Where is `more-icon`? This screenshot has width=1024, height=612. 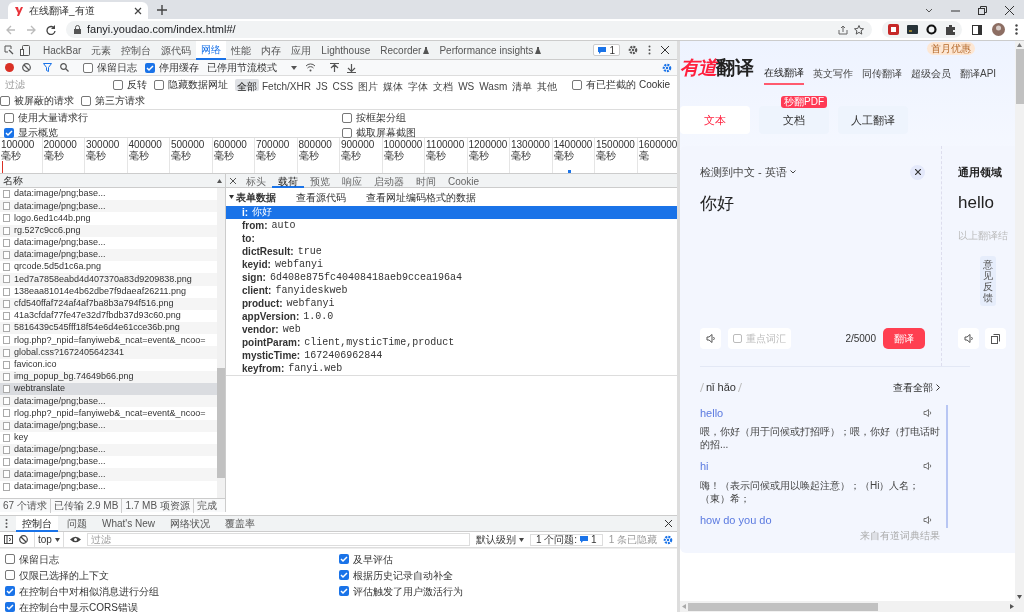
more-icon is located at coordinates (1016, 29).